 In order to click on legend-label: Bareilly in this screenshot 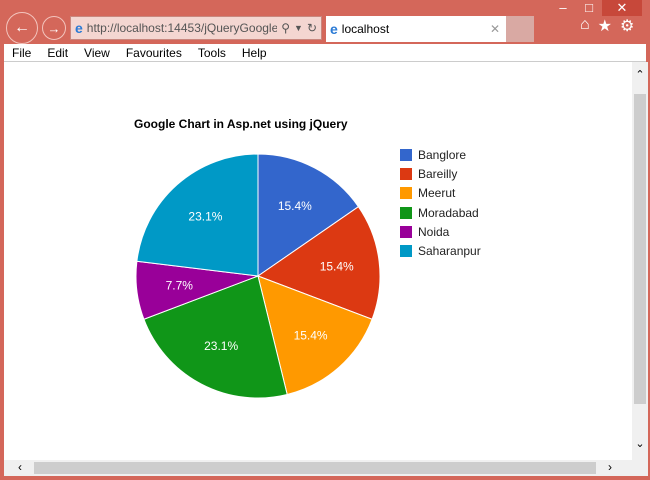, I will do `click(438, 173)`.